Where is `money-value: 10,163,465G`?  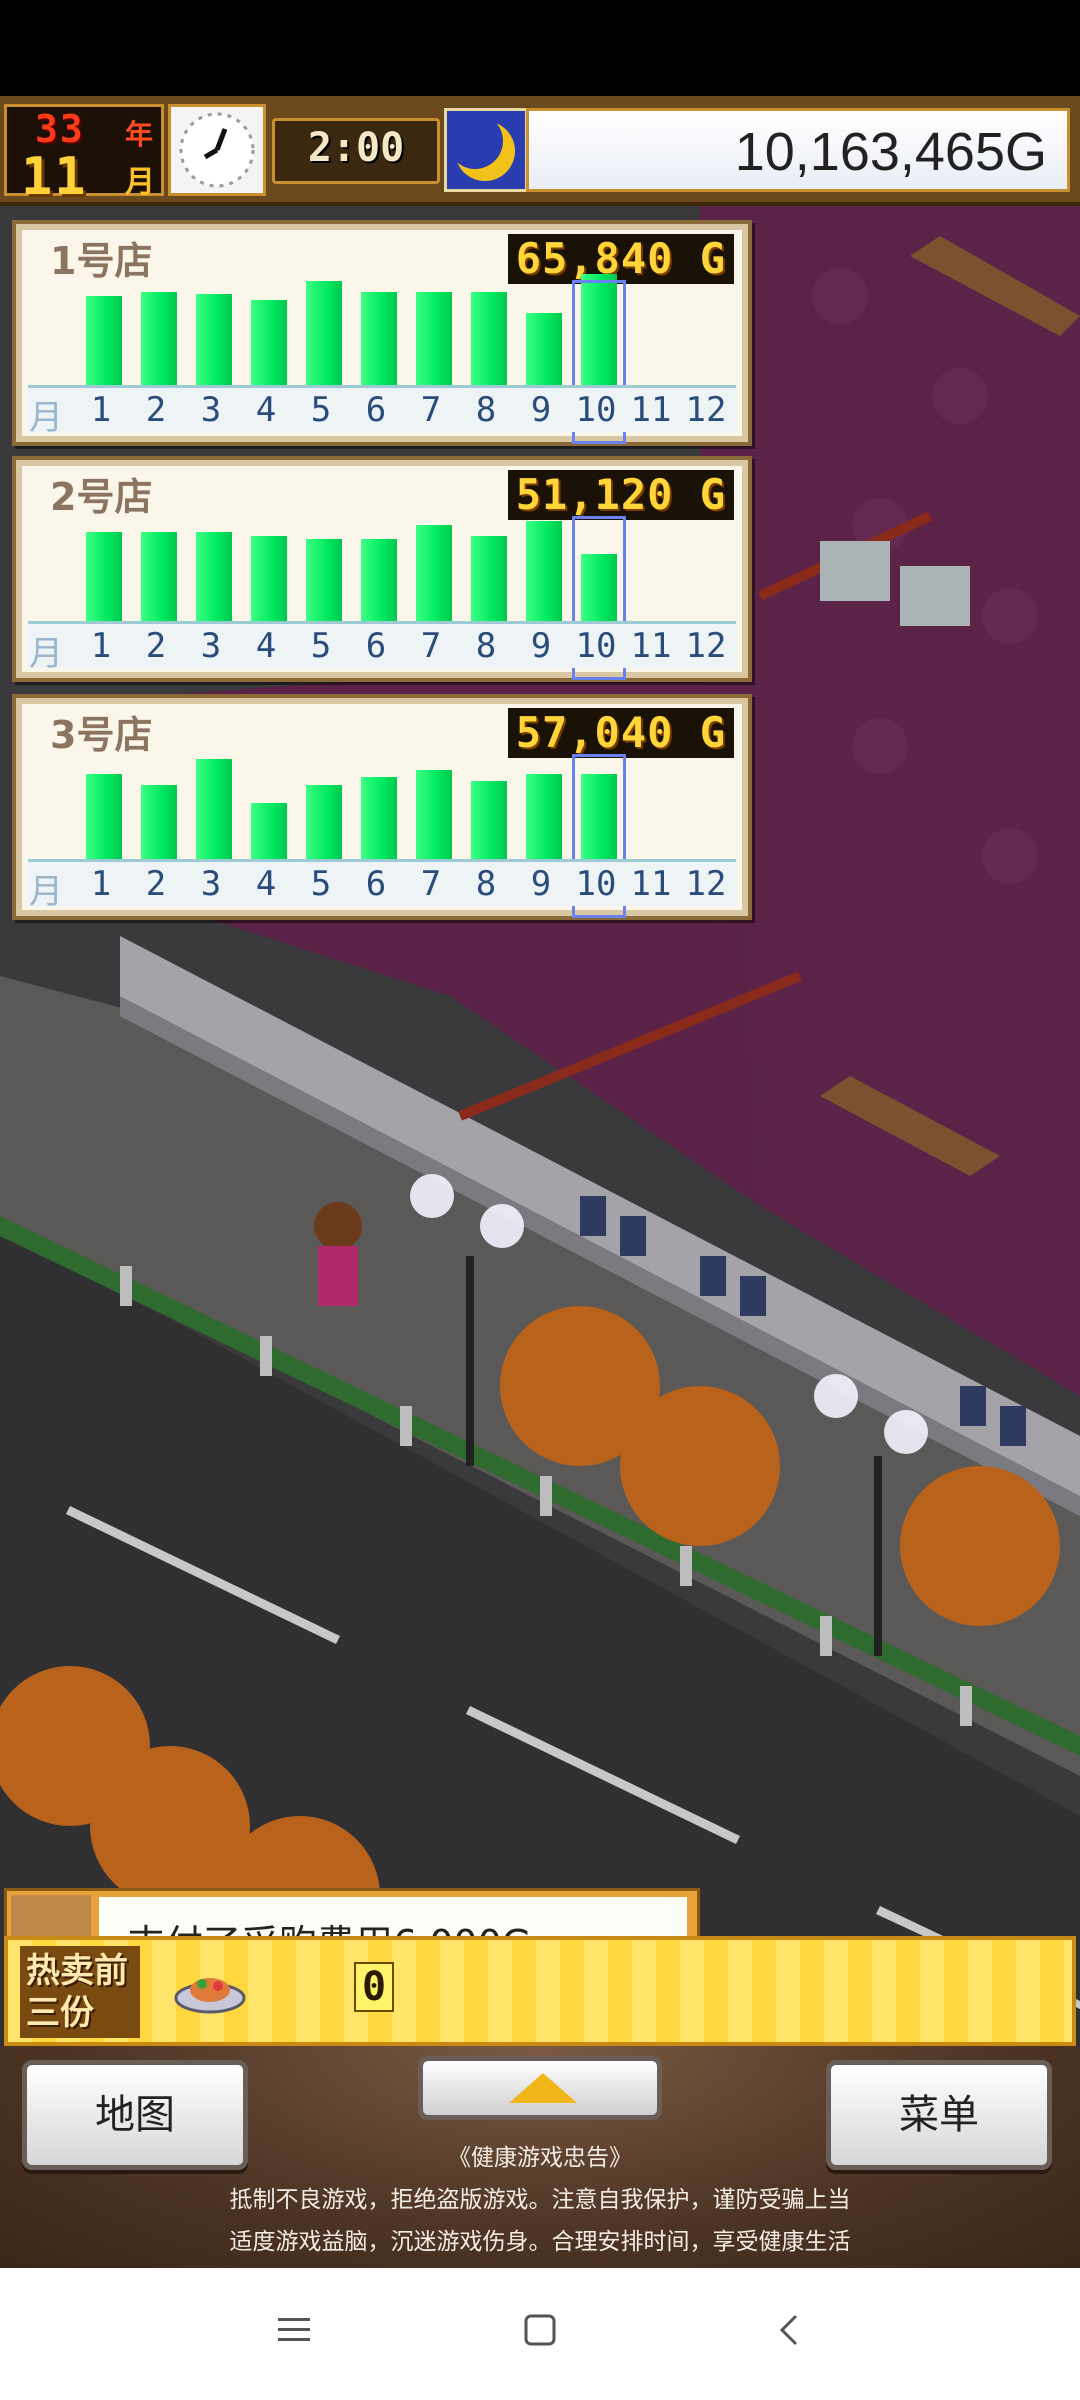
money-value: 10,163,465G is located at coordinates (890, 152).